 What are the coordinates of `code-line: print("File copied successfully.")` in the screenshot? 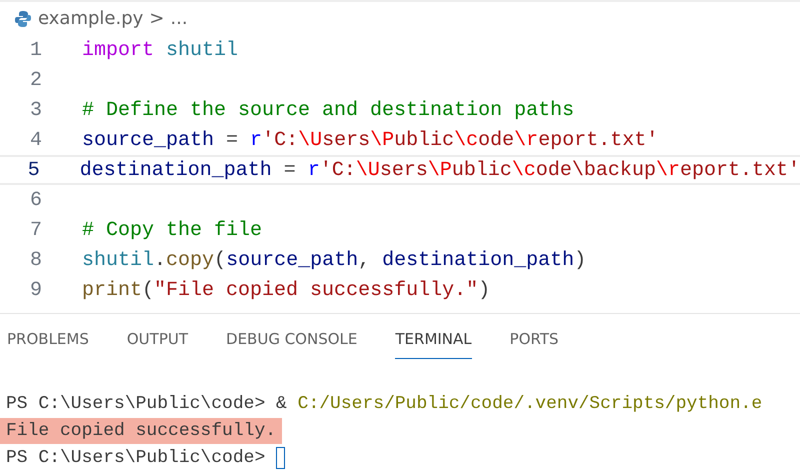 It's located at (286, 290).